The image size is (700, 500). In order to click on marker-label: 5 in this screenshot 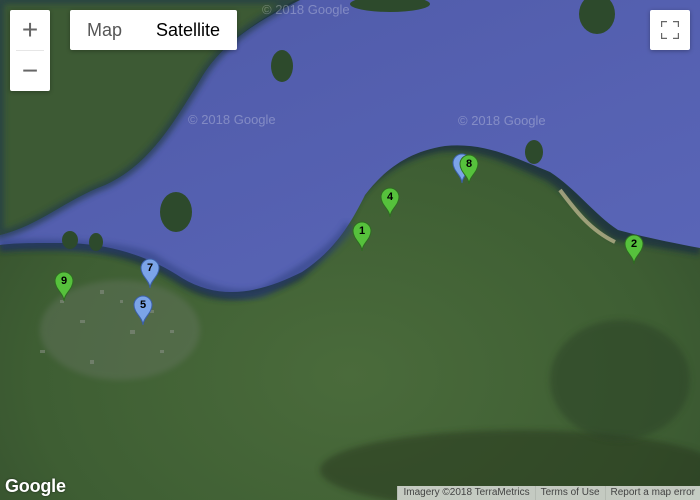, I will do `click(143, 305)`.